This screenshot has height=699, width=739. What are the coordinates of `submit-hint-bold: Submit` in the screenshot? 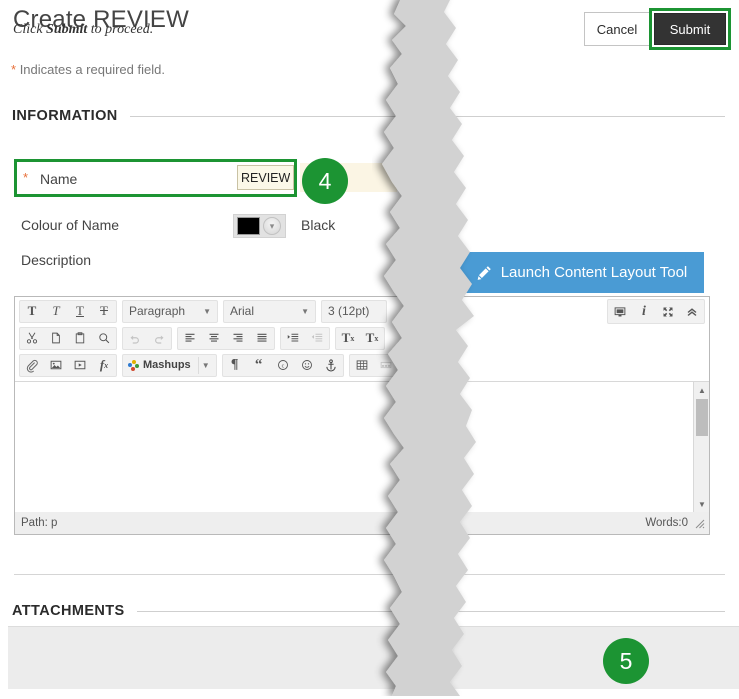 It's located at (67, 29).